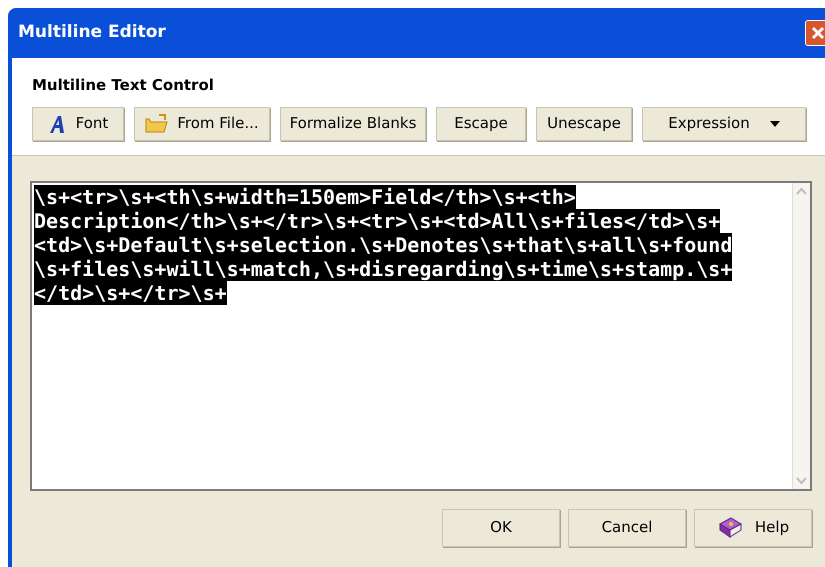  Describe the element at coordinates (753, 527) in the screenshot. I see `help-button: Help` at that location.